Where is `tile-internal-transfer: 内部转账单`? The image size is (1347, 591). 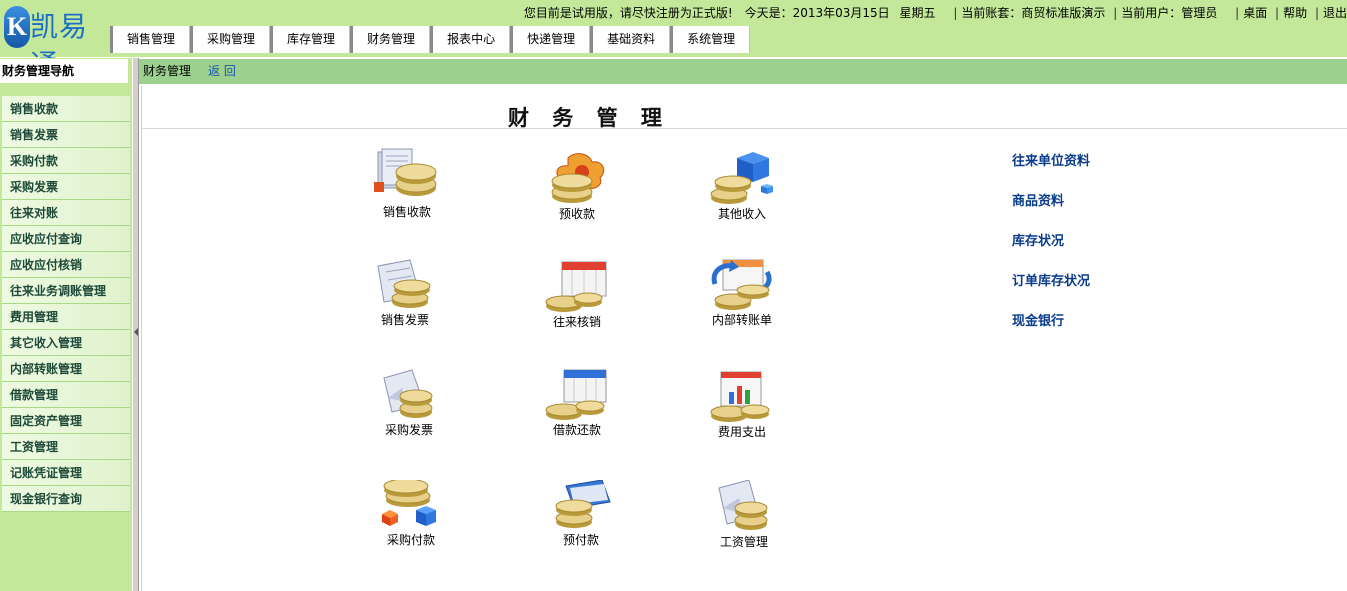
tile-internal-transfer: 内部转账单 is located at coordinates (742, 293).